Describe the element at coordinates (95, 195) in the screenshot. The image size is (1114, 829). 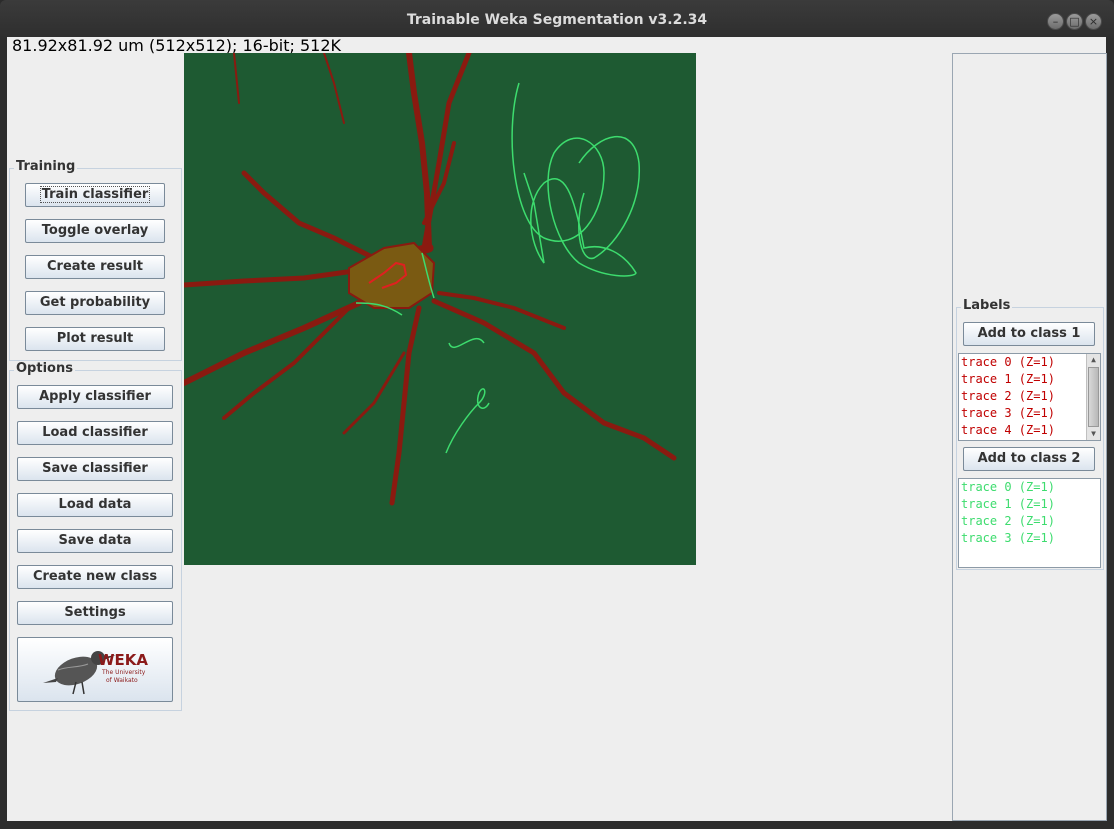
I see `train-classifier-button: Train classifier` at that location.